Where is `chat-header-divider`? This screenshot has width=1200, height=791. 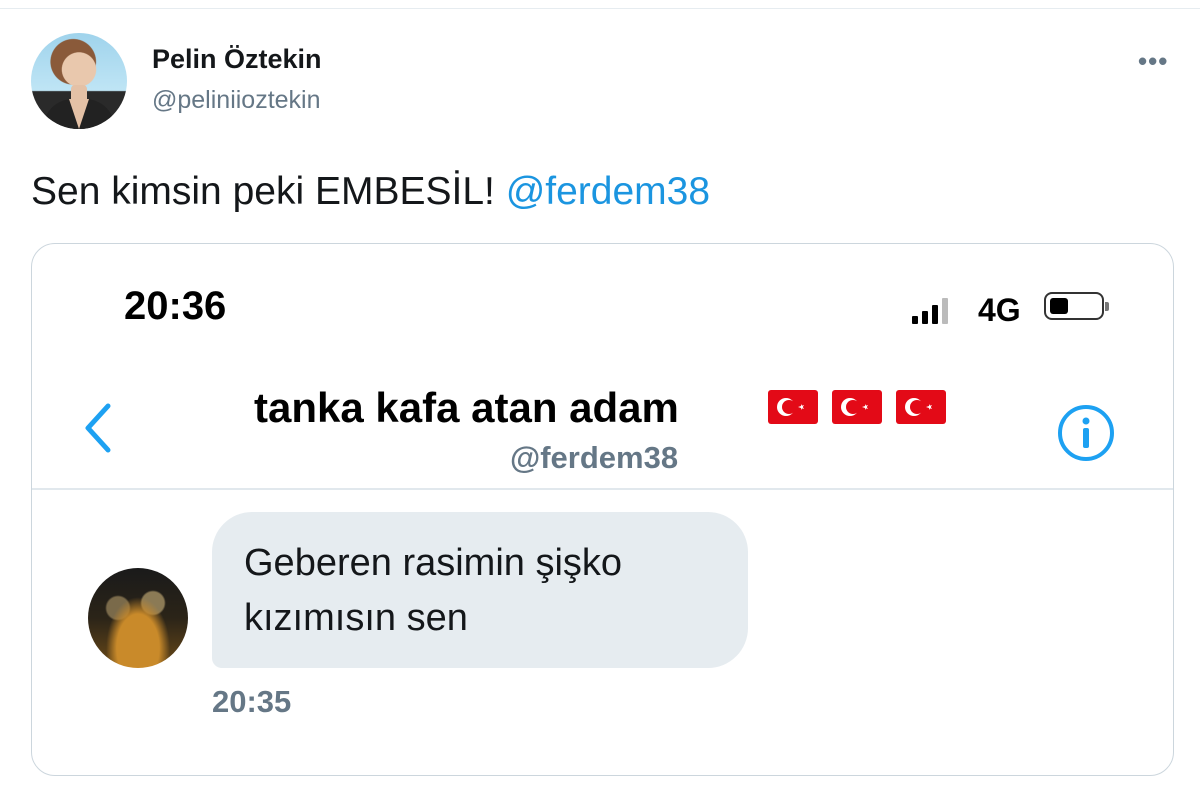
chat-header-divider is located at coordinates (602, 489).